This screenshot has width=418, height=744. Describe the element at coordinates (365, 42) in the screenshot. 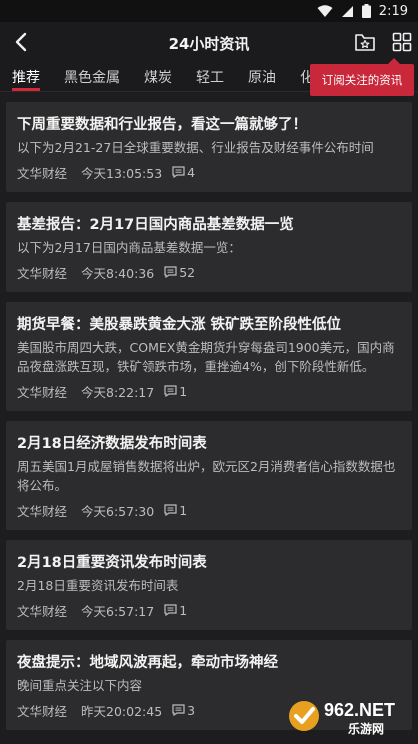

I see `subscribe-folder-icon` at that location.